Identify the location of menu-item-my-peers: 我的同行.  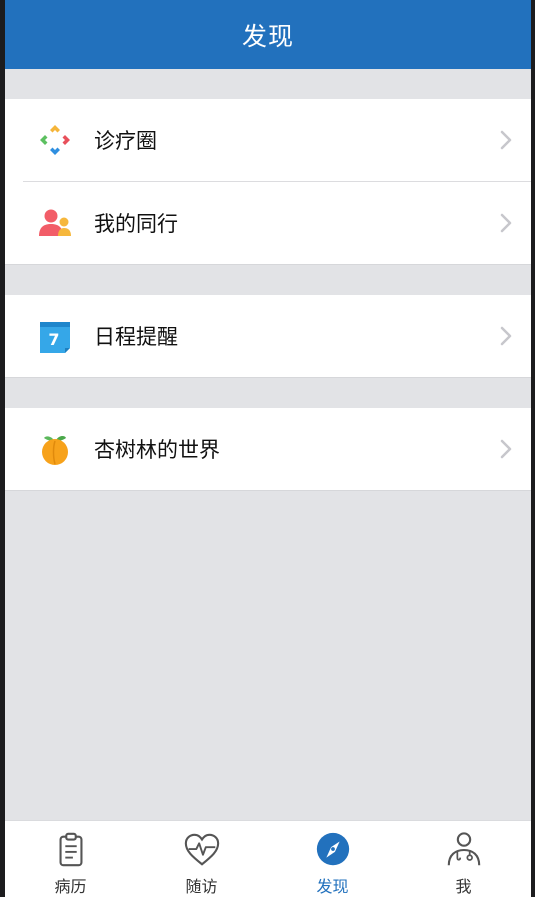
(268, 223).